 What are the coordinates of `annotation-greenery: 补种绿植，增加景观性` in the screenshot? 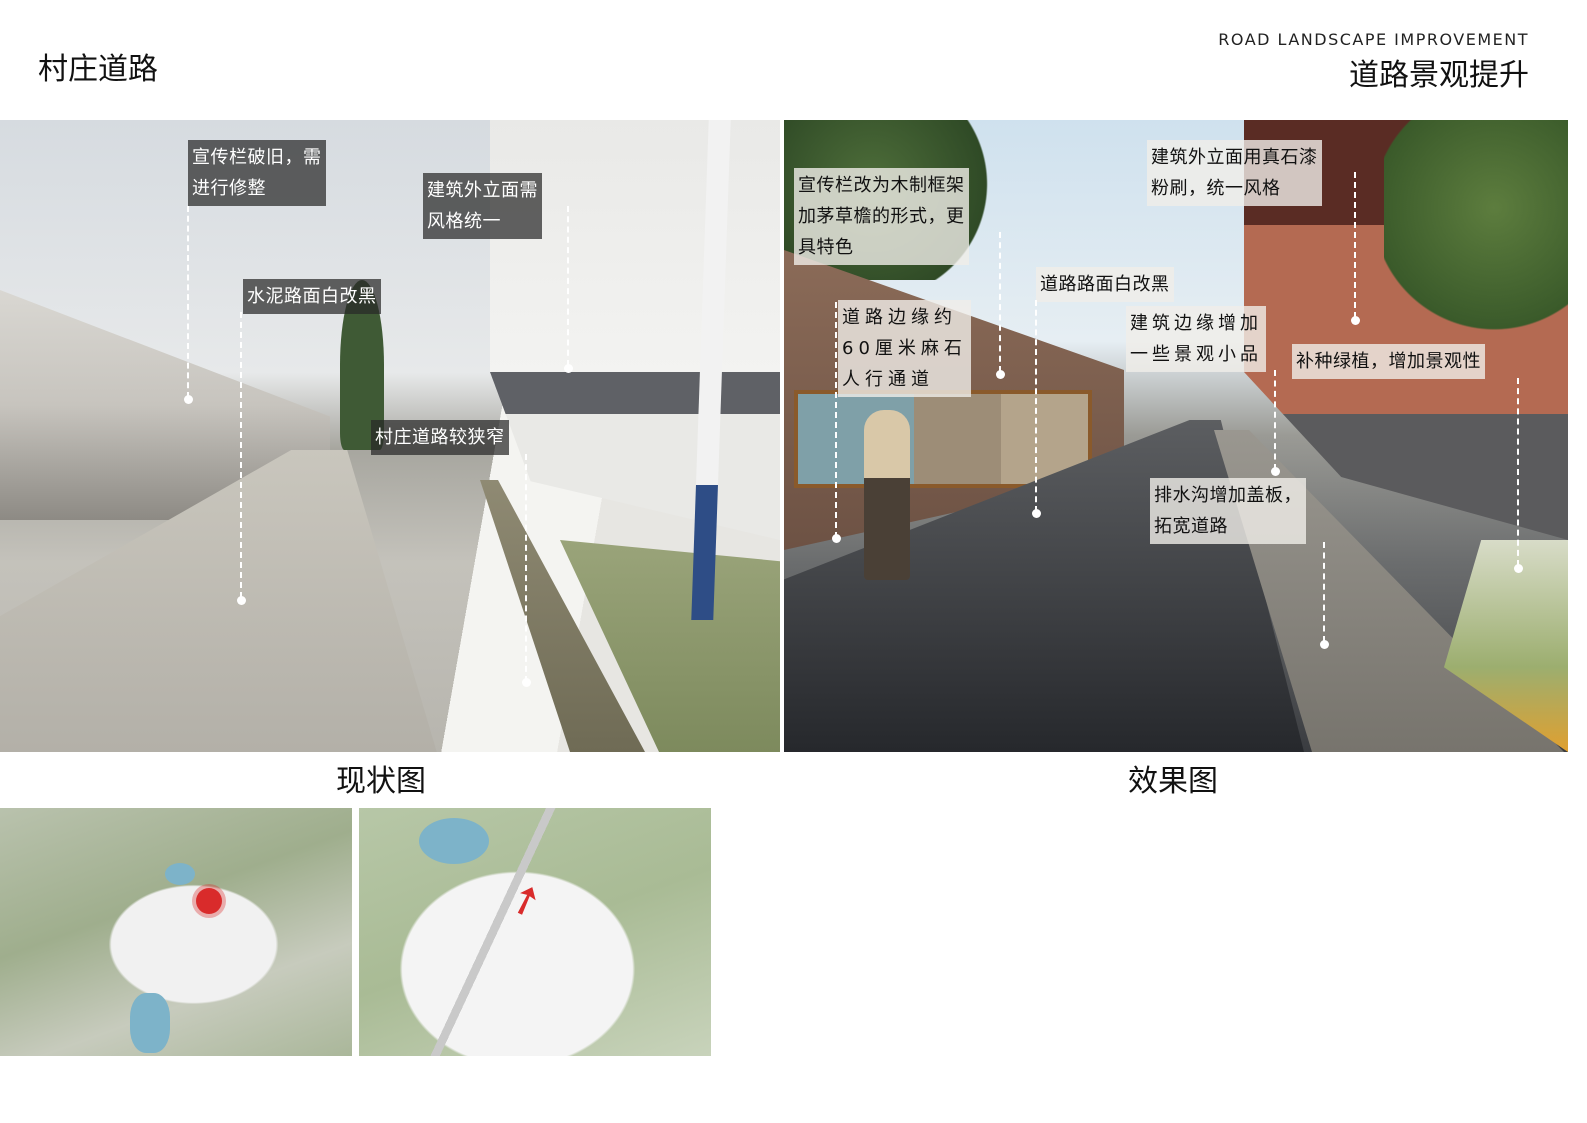 It's located at (1388, 361).